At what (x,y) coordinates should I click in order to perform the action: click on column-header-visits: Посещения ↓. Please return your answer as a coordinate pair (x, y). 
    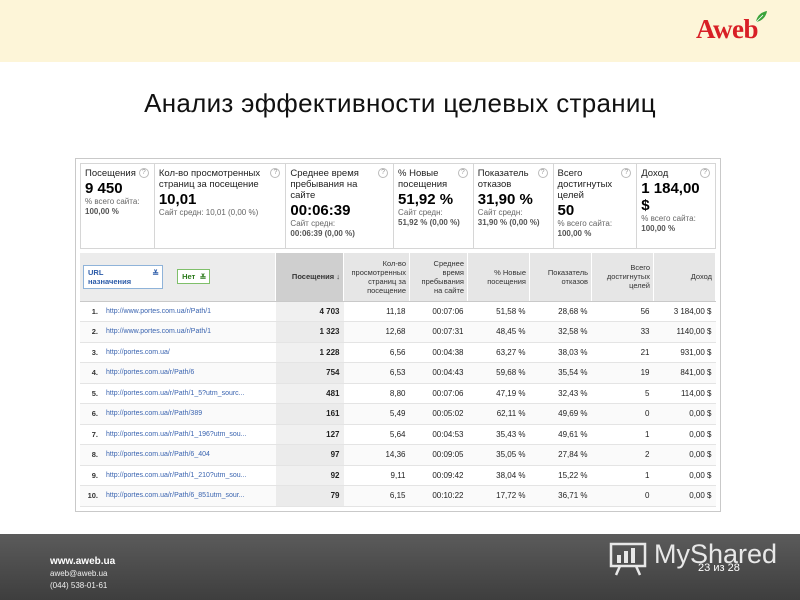
    Looking at the image, I should click on (309, 277).